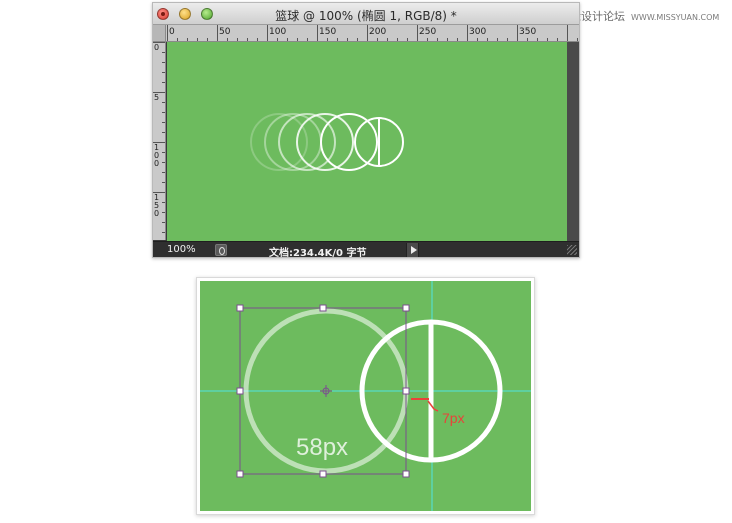 The height and width of the screenshot is (523, 732). Describe the element at coordinates (159, 141) in the screenshot. I see `vertical-ruler: 0 5 100 150` at that location.